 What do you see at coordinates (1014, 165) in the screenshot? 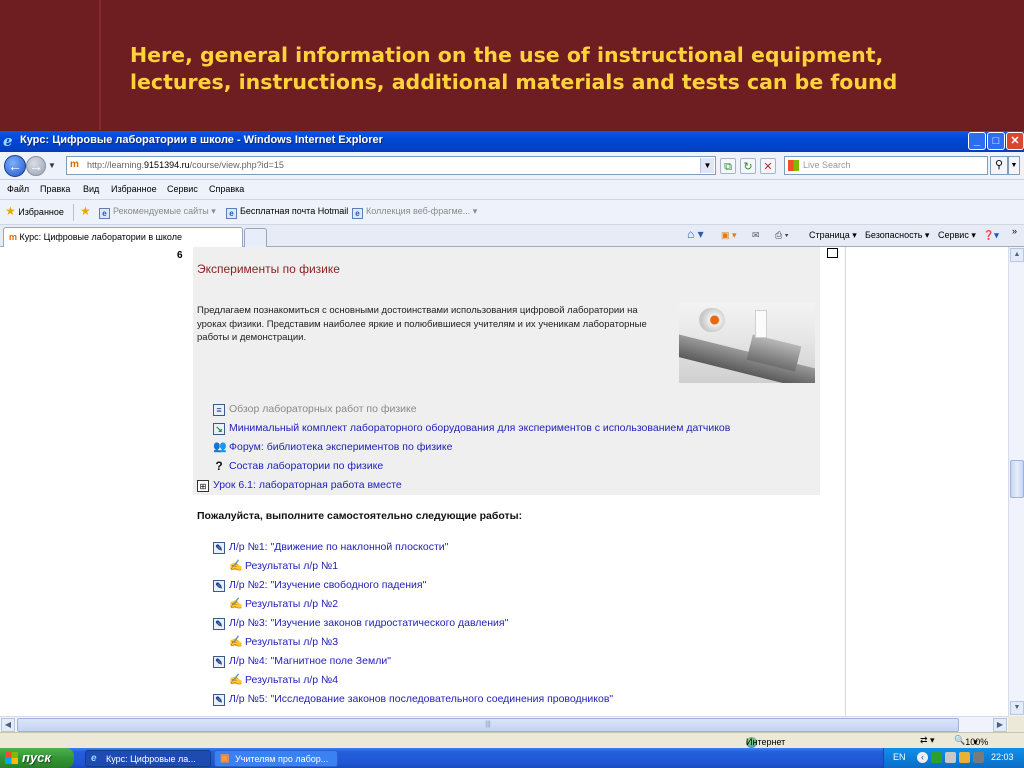
I see `search-options-dropdown-icon: ▼` at bounding box center [1014, 165].